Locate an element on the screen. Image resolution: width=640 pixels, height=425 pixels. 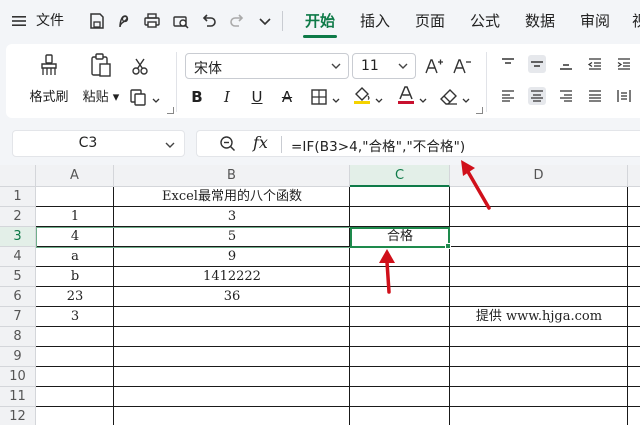
name-box: C3 is located at coordinates (98, 143).